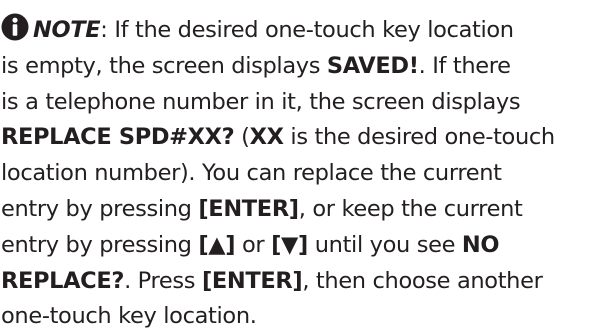 The image size is (610, 335). I want to click on xx-text: XX, so click(266, 137).